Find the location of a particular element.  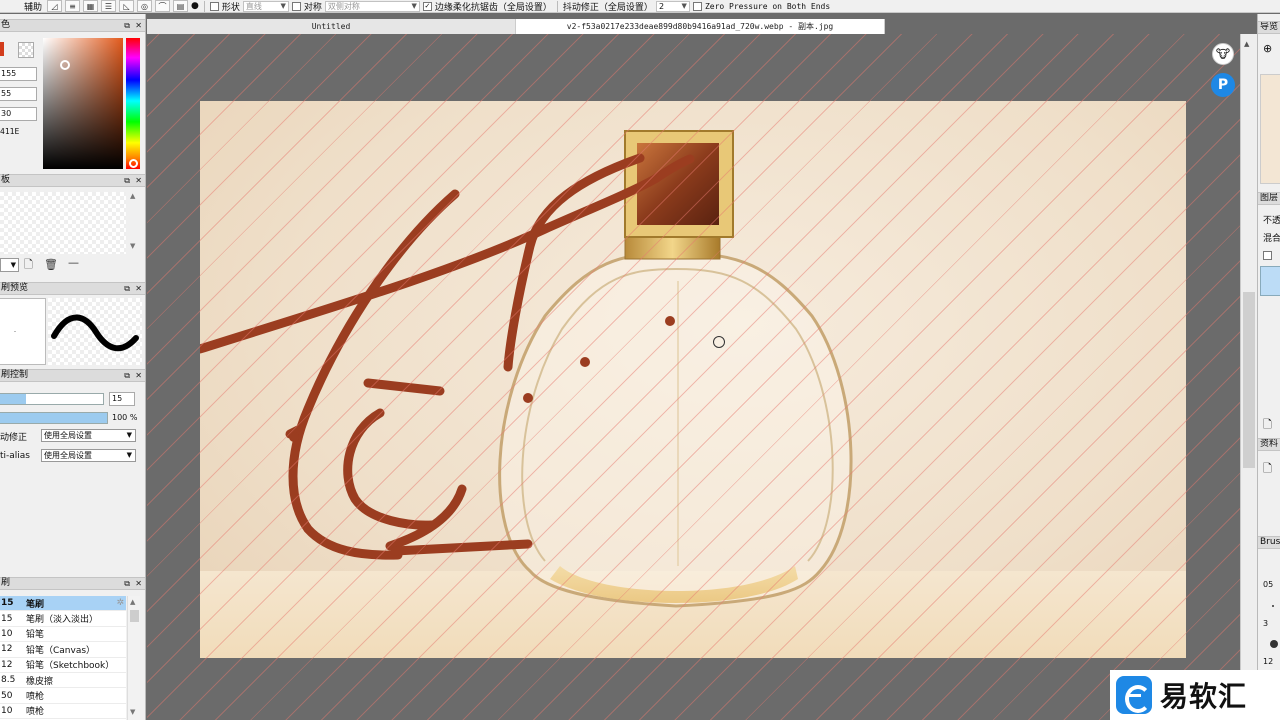

brush-control-panel-header: 刷控制 ⧉ ✕ is located at coordinates (72, 375).